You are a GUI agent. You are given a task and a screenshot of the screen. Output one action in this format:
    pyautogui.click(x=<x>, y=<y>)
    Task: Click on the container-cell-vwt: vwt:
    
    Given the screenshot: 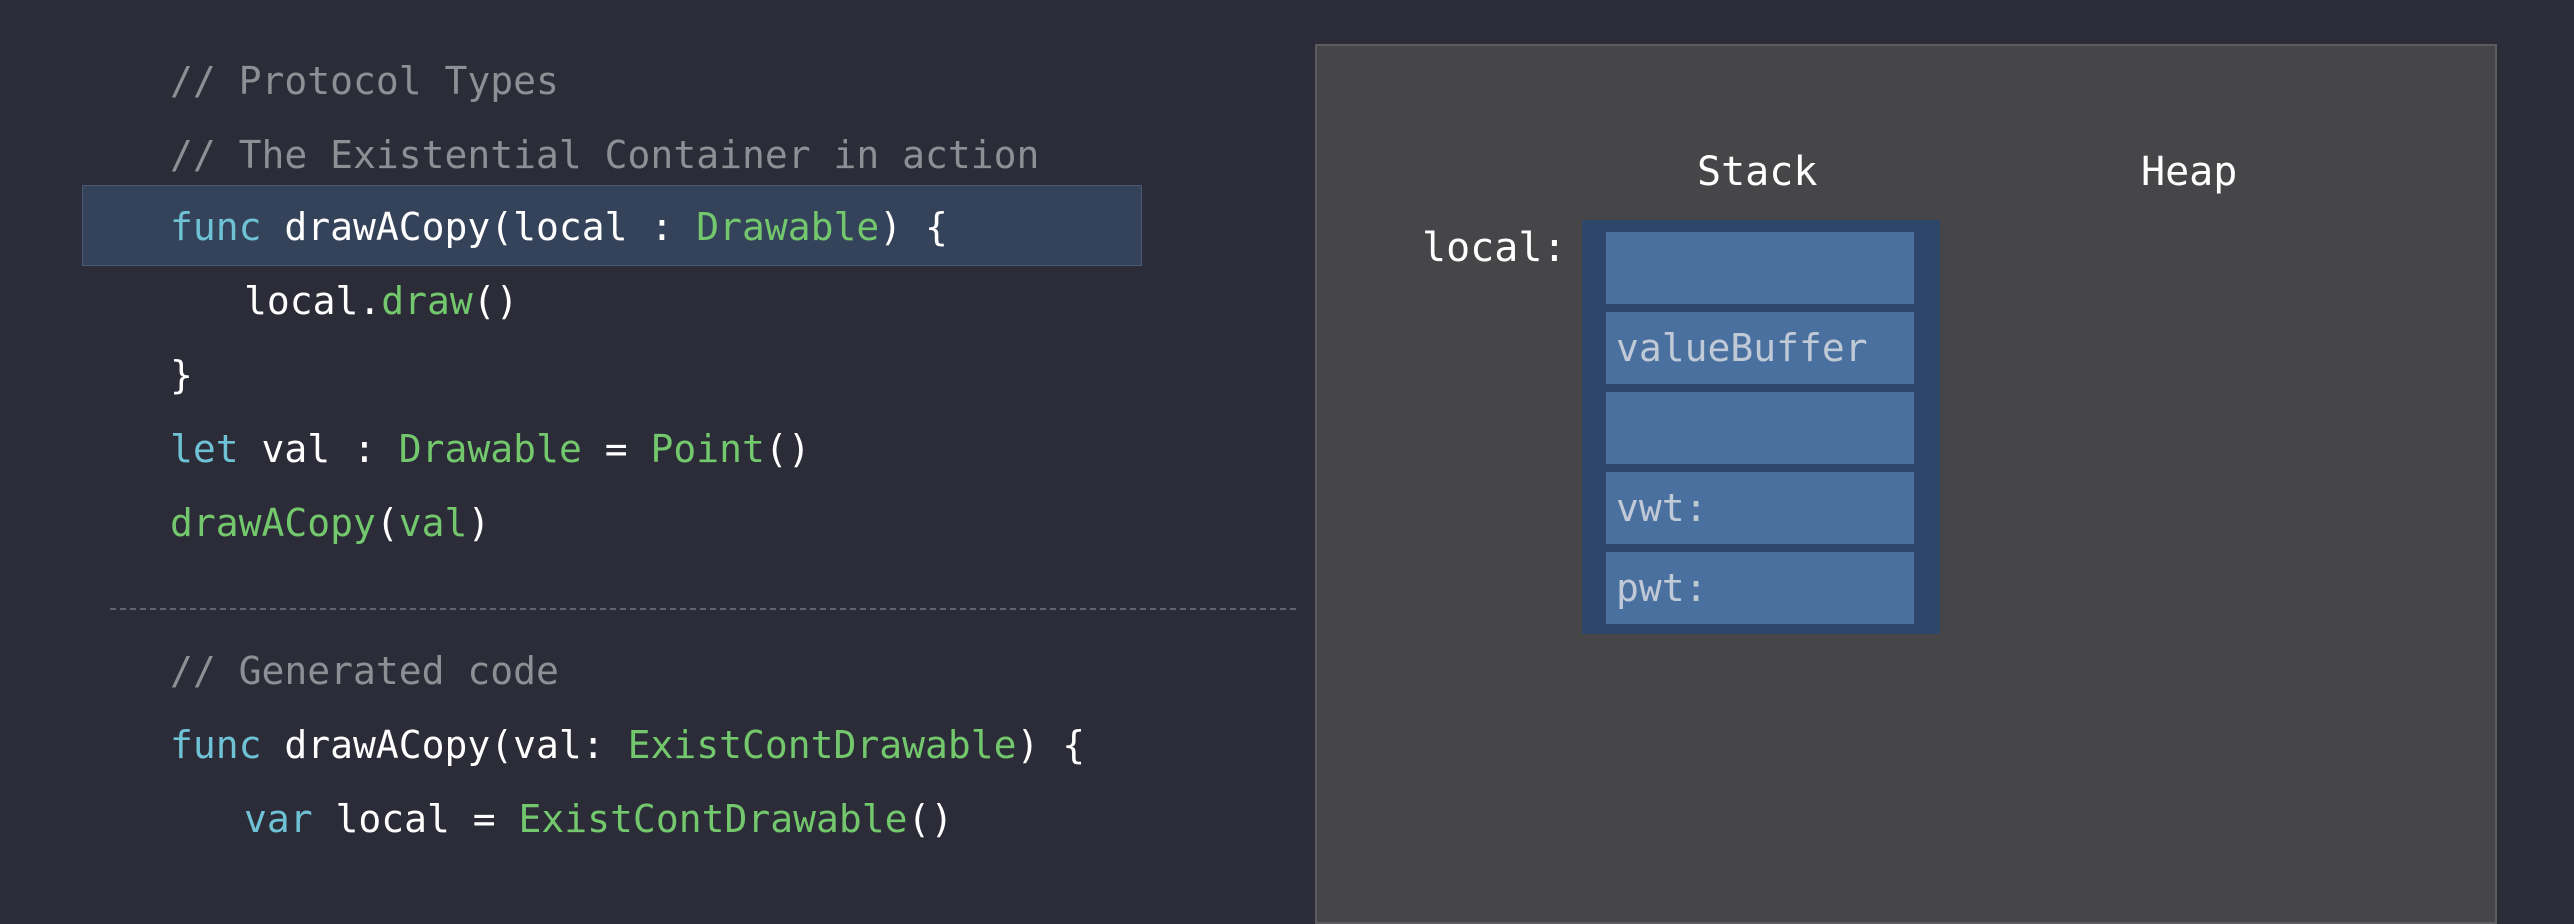 What is the action you would take?
    pyautogui.click(x=1760, y=508)
    